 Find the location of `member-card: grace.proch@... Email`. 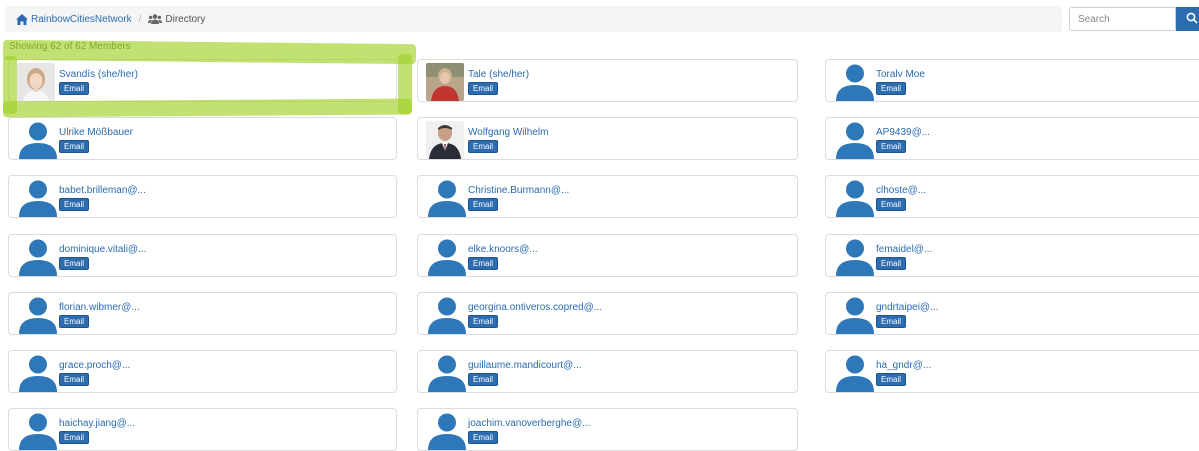

member-card: grace.proch@... Email is located at coordinates (202, 371).